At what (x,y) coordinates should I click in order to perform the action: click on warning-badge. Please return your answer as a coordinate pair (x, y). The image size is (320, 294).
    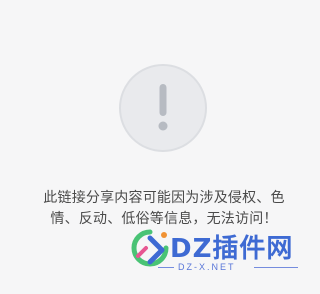
    Looking at the image, I should click on (163, 108).